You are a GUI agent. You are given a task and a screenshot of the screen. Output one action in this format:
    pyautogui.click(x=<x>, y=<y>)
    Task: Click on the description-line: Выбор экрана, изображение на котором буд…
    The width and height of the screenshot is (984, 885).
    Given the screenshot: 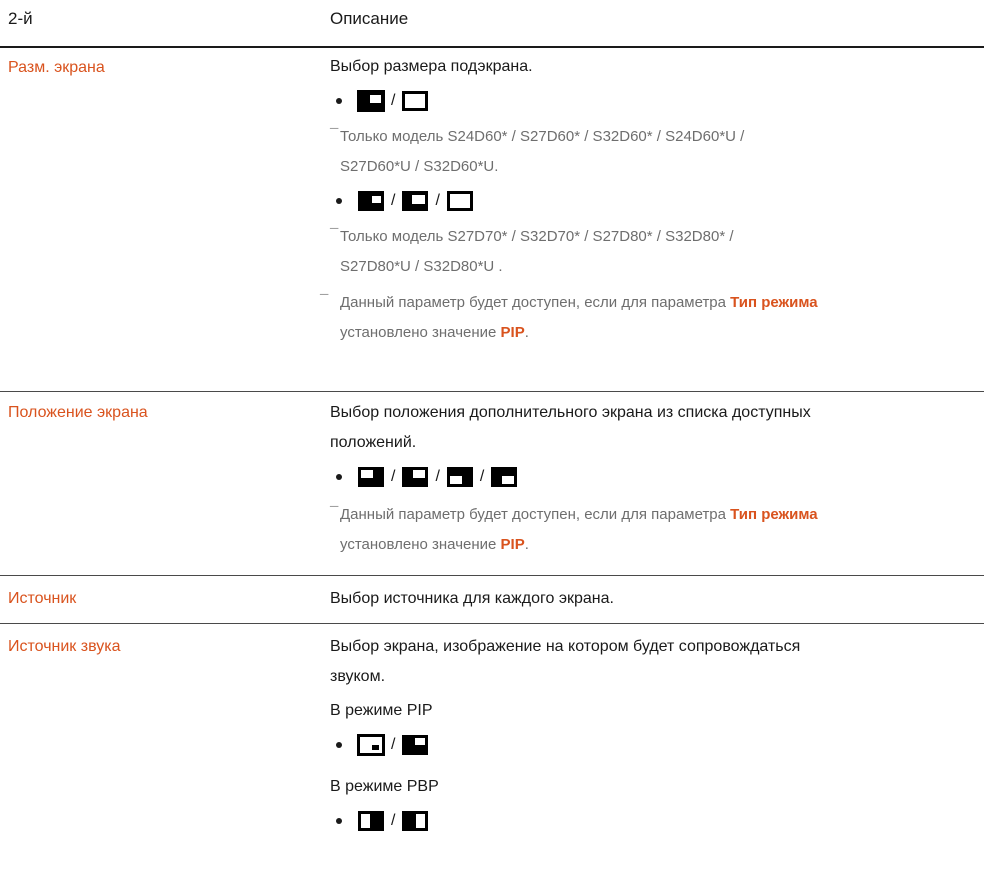 What is the action you would take?
    pyautogui.click(x=565, y=646)
    